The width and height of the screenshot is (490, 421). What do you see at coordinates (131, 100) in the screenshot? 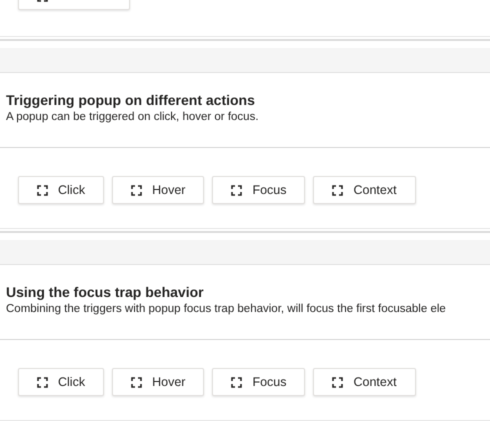
I see `section-title: Triggering popup on different actions` at bounding box center [131, 100].